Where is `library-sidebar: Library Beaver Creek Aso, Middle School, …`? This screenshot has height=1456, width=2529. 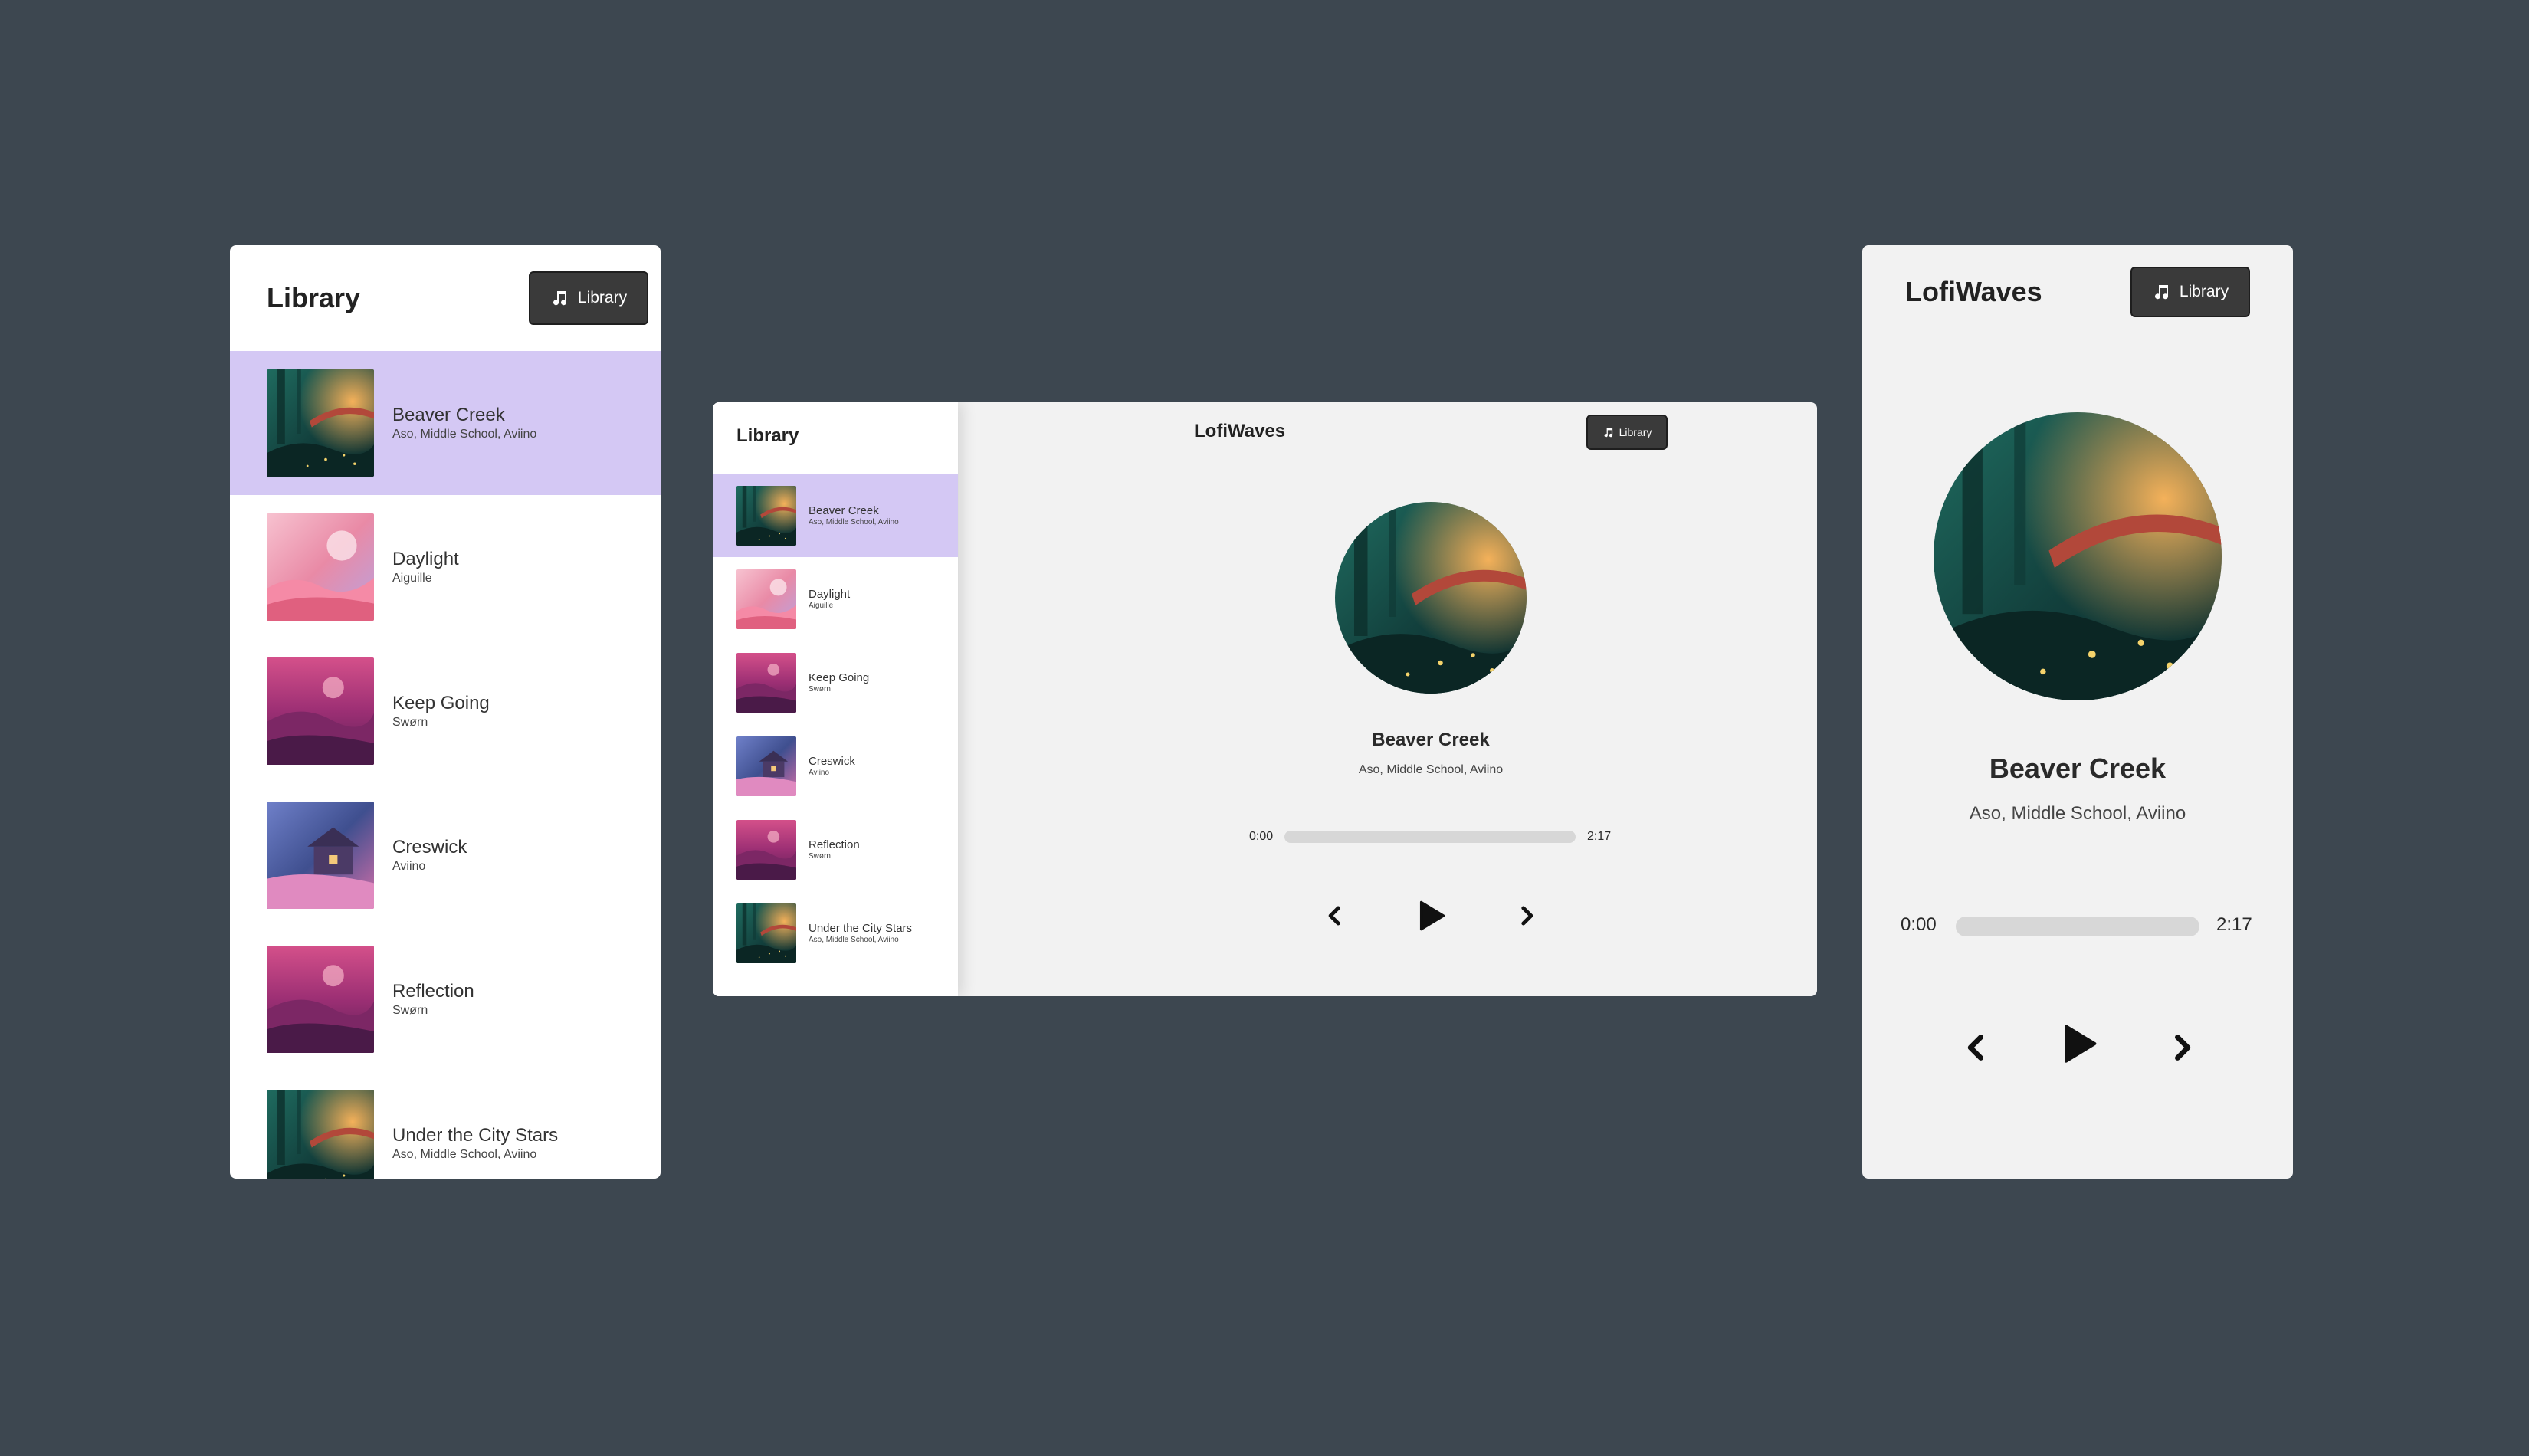
library-sidebar: Library Beaver Creek Aso, Middle School, … is located at coordinates (835, 699).